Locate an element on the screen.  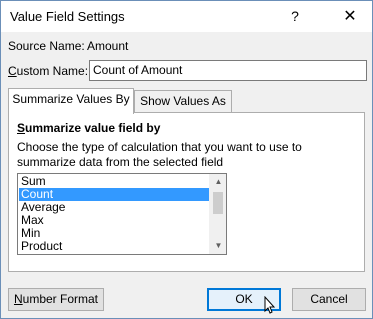
listbox-scrollbar: ▲ ▼ is located at coordinates (217, 214).